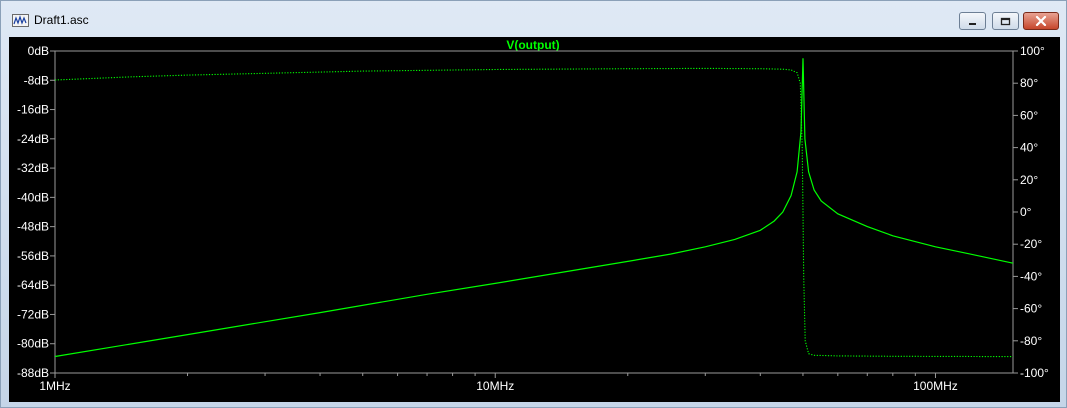 Image resolution: width=1067 pixels, height=408 pixels. What do you see at coordinates (20, 20) in the screenshot?
I see `waveform-icon` at bounding box center [20, 20].